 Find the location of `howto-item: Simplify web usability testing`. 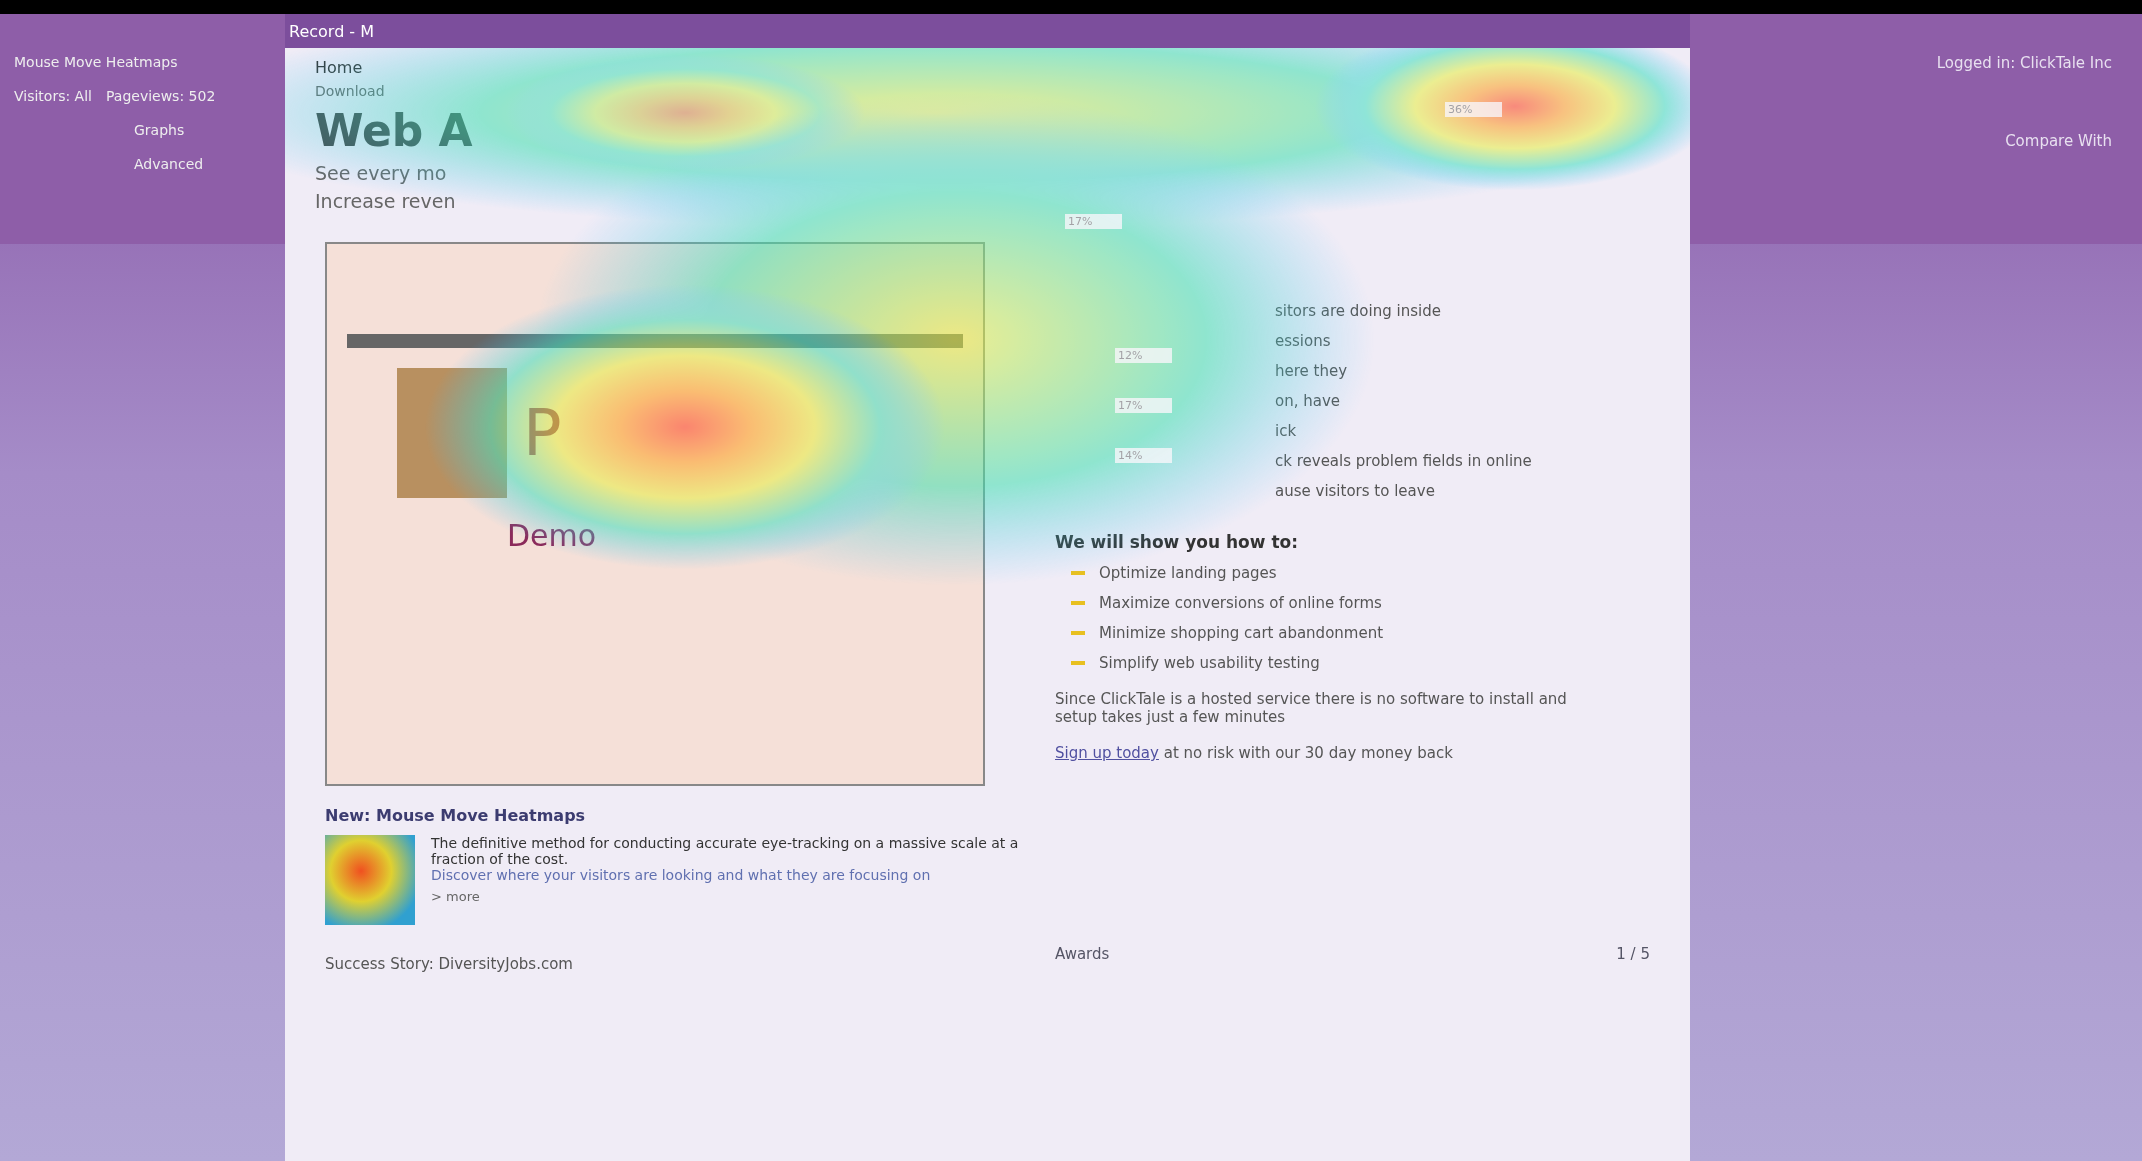

howto-item: Simplify web usability testing is located at coordinates (1209, 663).